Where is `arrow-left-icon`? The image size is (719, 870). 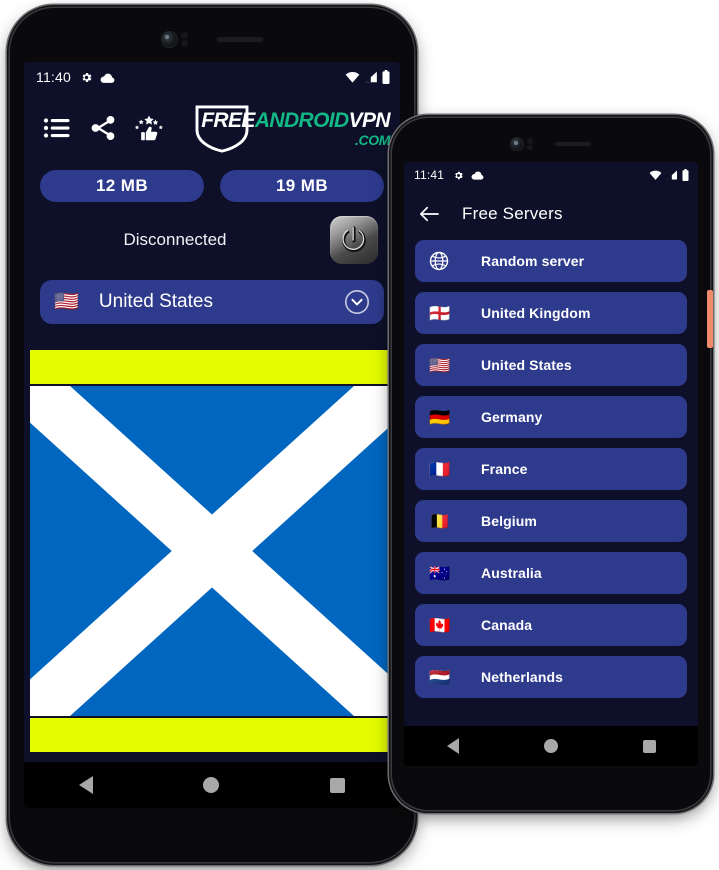 arrow-left-icon is located at coordinates (429, 214).